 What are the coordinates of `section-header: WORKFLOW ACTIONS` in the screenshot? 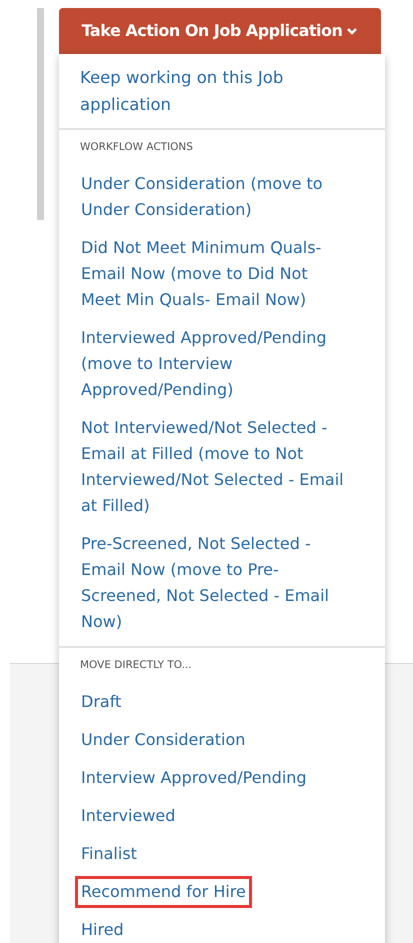 It's located at (137, 147).